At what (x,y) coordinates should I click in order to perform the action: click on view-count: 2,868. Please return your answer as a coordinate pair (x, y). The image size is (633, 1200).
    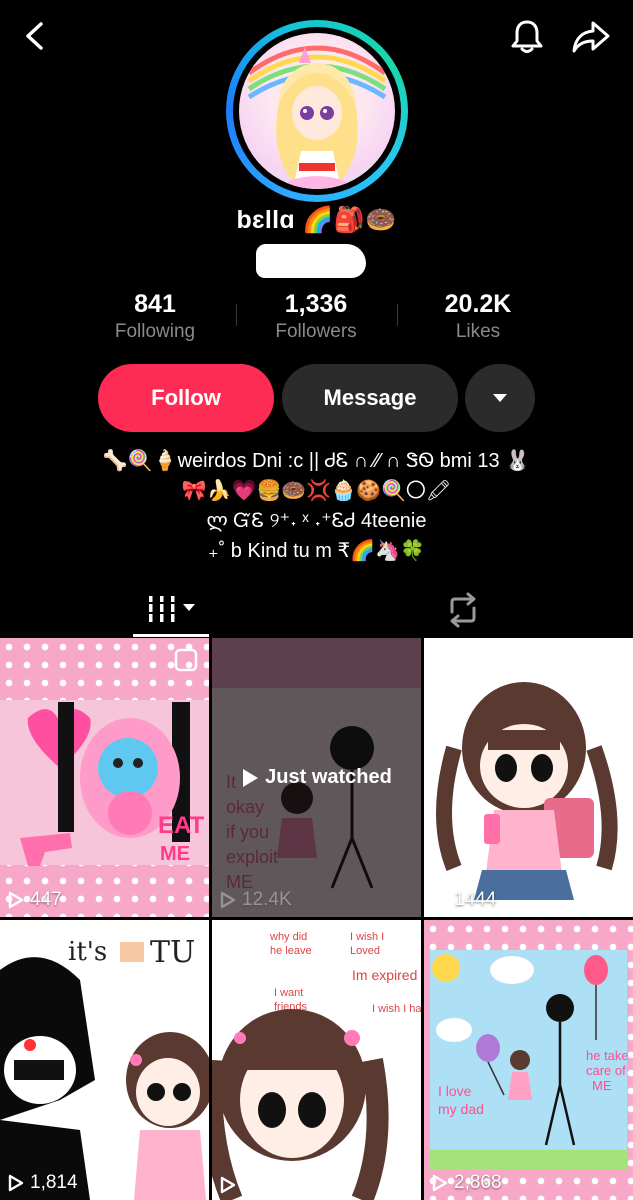
    Looking at the image, I should click on (467, 1183).